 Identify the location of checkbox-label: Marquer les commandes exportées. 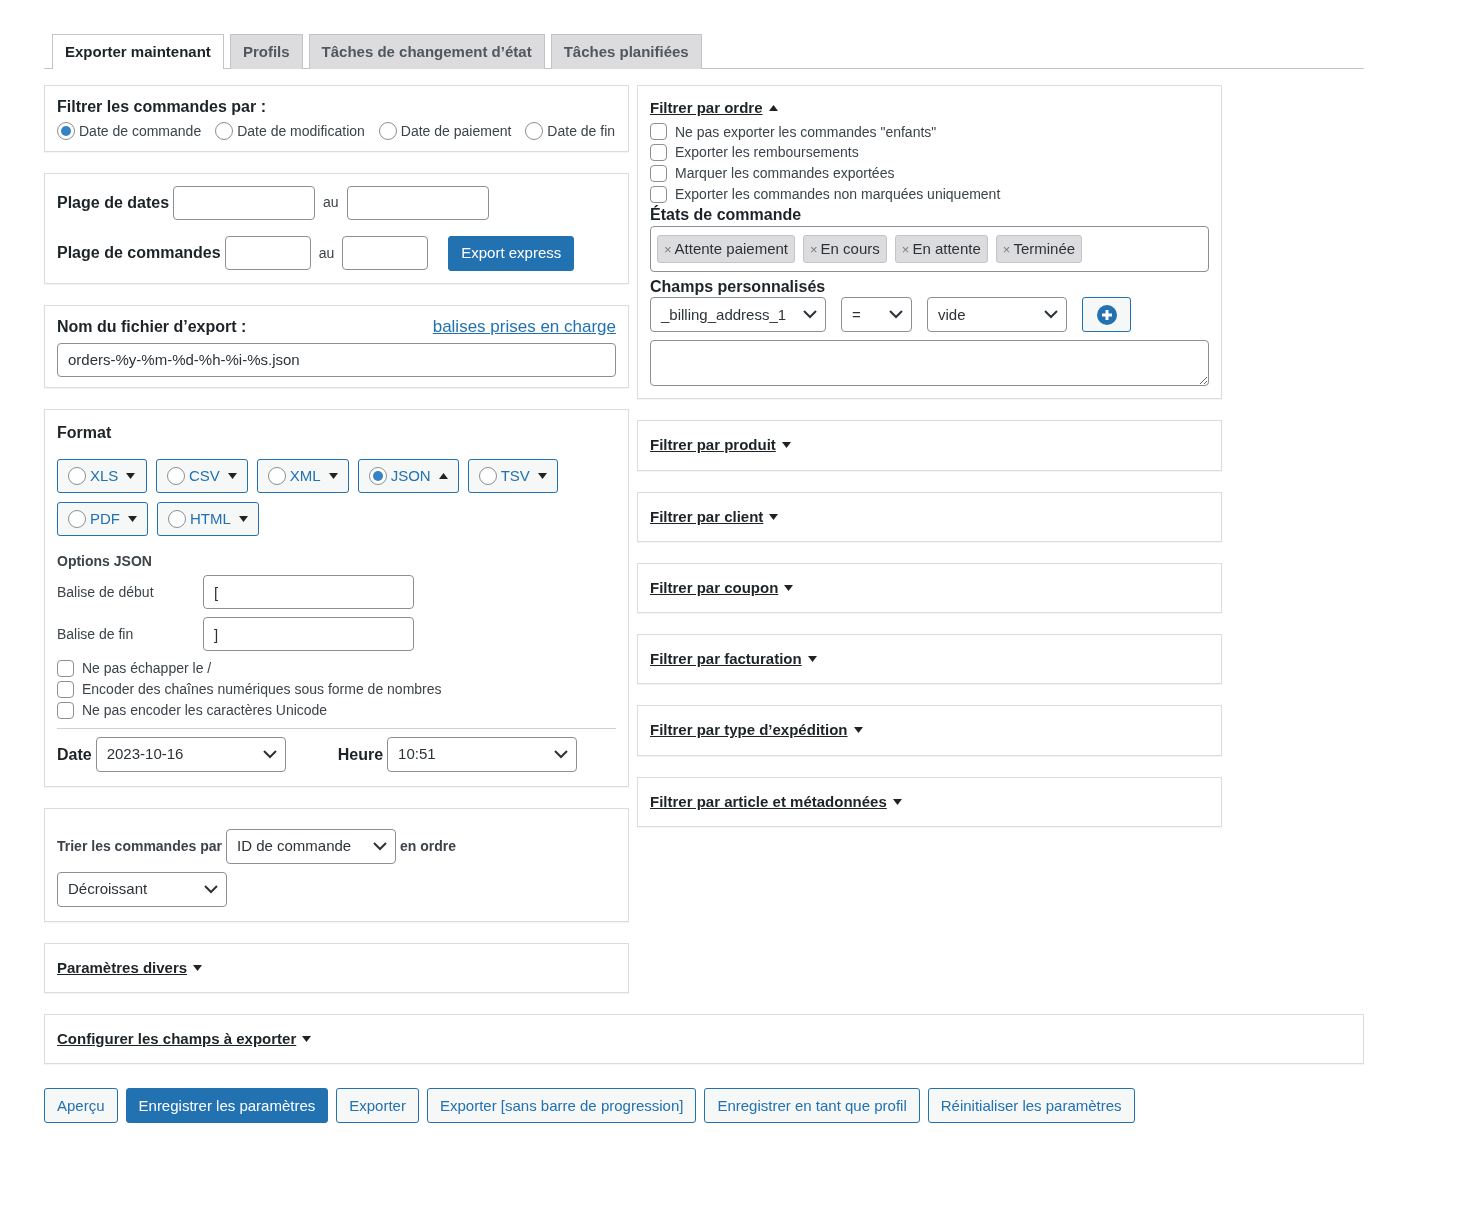
(785, 174).